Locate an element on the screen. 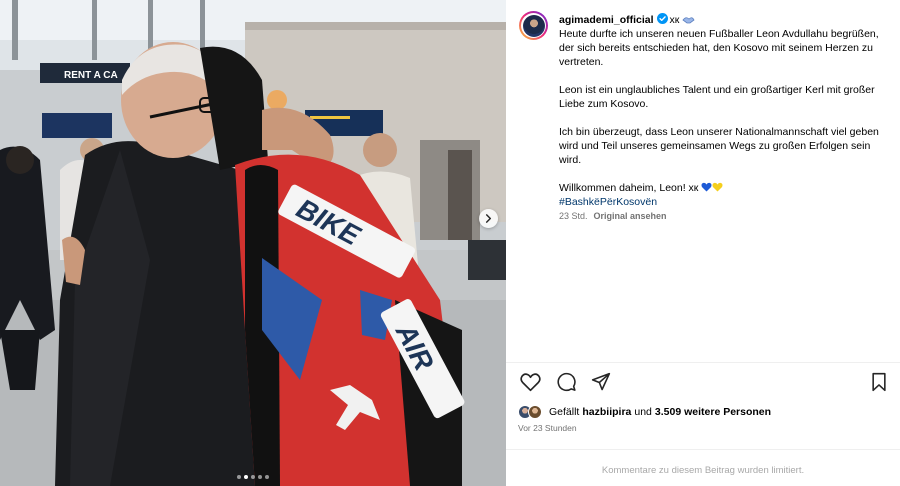 This screenshot has height=486, width=900. author-username: agimademi_official is located at coordinates (606, 20).